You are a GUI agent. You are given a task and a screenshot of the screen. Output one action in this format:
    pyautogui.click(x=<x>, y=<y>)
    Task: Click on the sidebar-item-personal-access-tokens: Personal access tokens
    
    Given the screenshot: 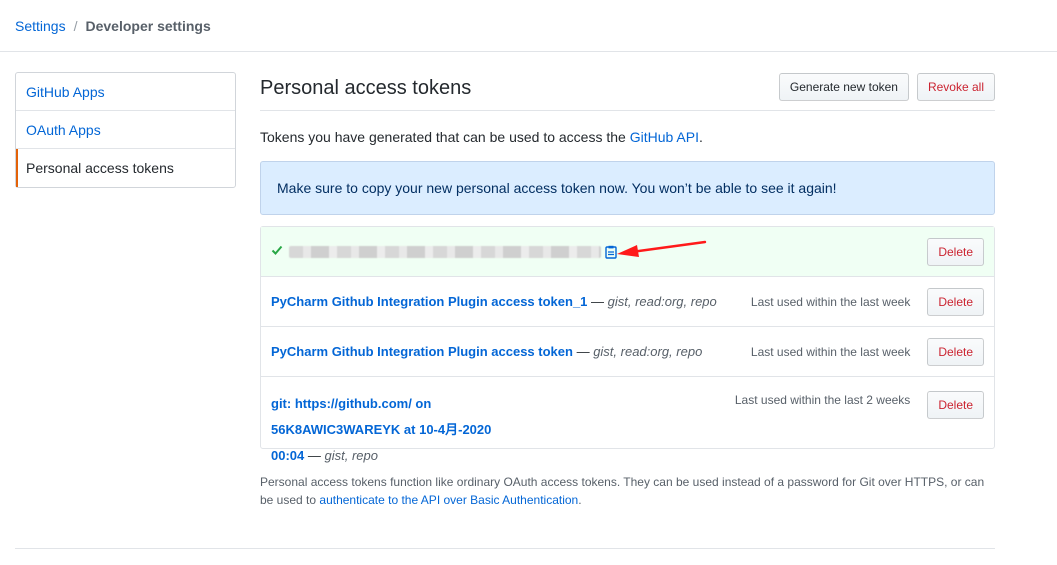 What is the action you would take?
    pyautogui.click(x=125, y=168)
    